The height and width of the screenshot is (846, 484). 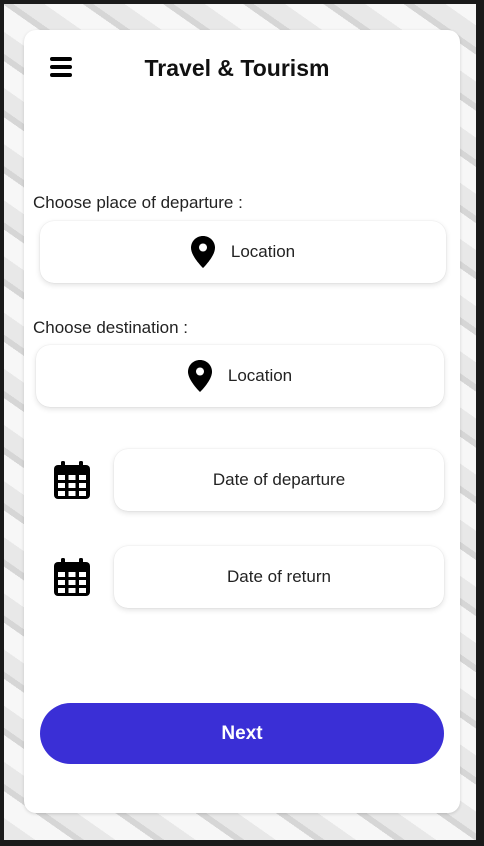 I want to click on departure-date-placeholder: Date of departure, so click(x=279, y=479).